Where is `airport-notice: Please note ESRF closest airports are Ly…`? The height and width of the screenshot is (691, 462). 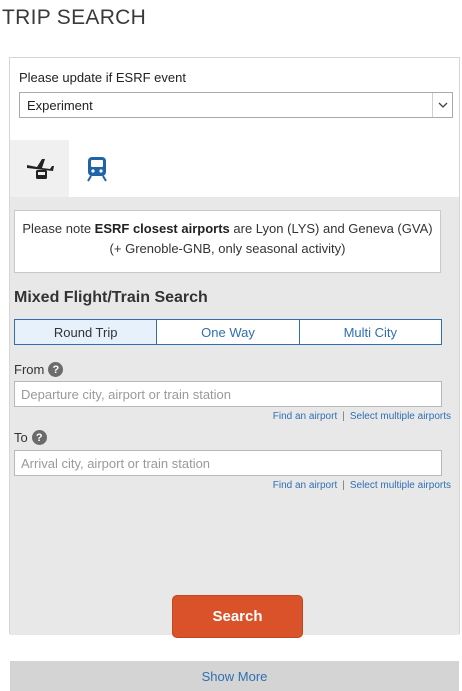
airport-notice: Please note ESRF closest airports are Ly… is located at coordinates (227, 241).